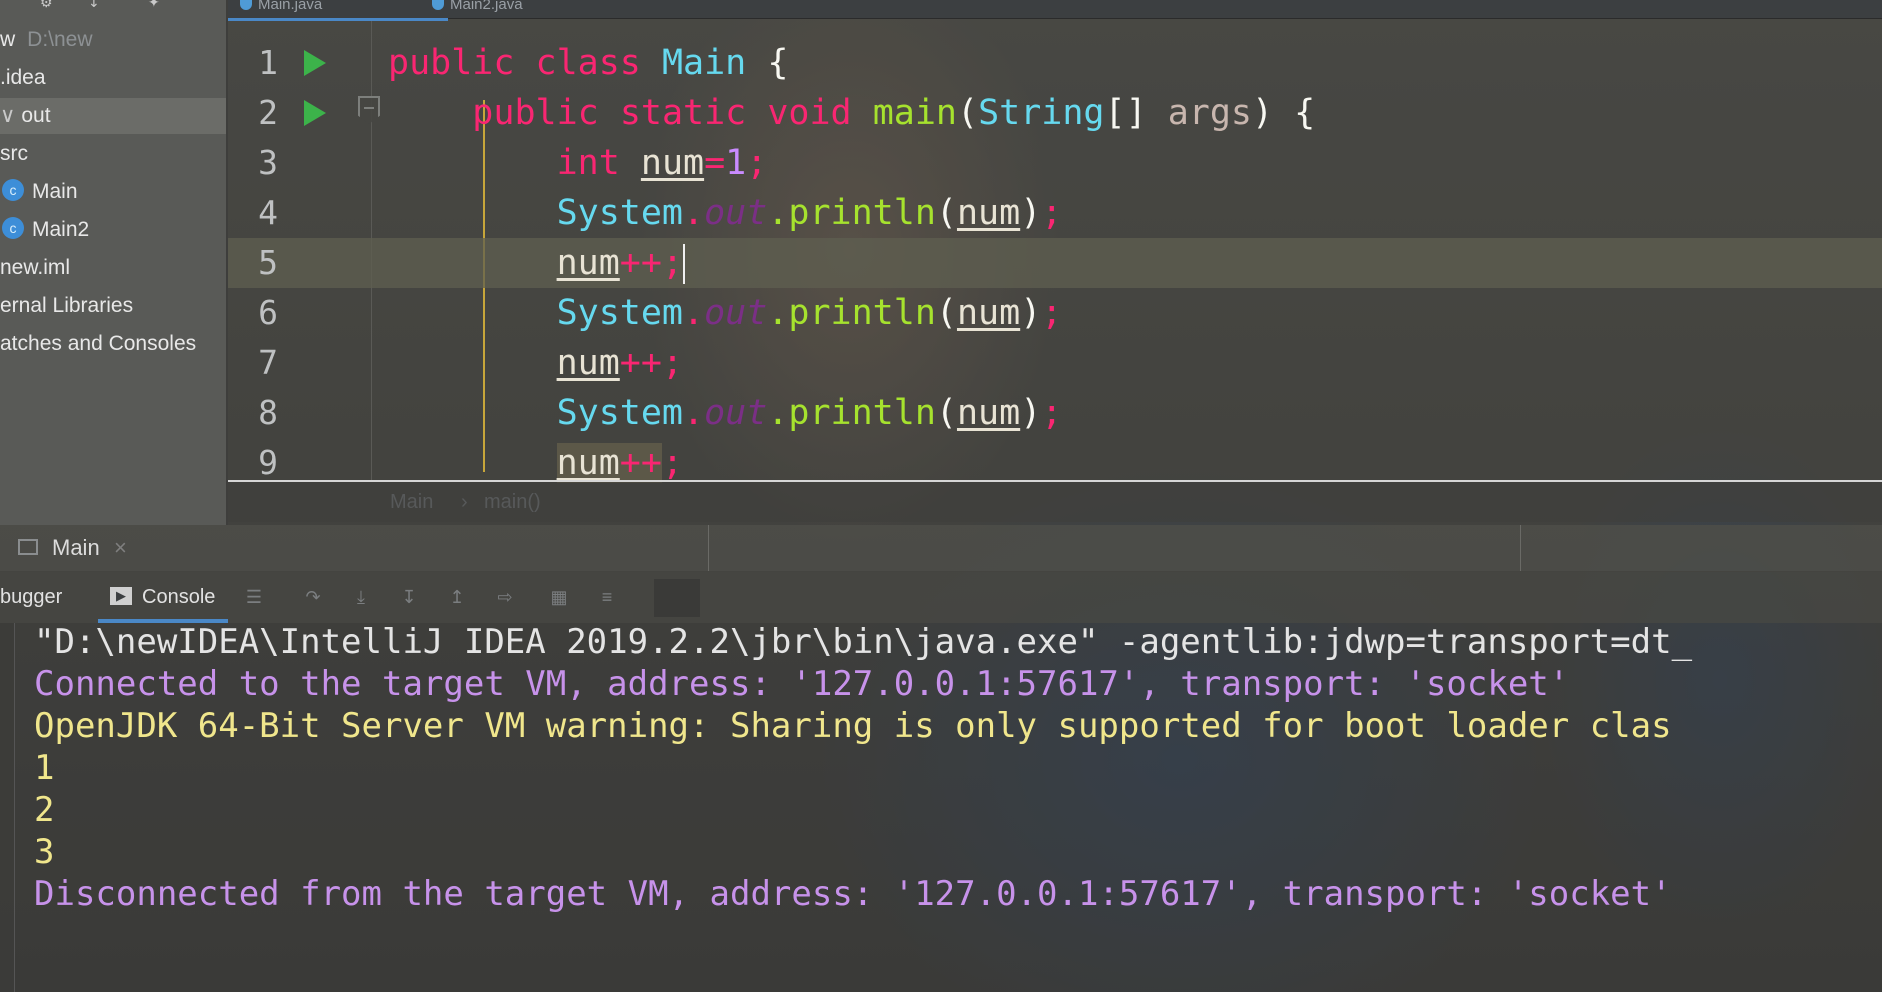  What do you see at coordinates (1055, 163) in the screenshot?
I see `code-line: 3 int num=1;` at bounding box center [1055, 163].